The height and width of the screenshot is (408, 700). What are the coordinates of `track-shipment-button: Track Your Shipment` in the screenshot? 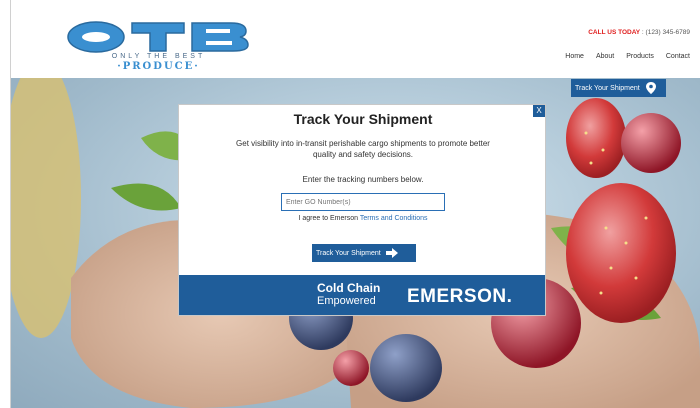 It's located at (364, 253).